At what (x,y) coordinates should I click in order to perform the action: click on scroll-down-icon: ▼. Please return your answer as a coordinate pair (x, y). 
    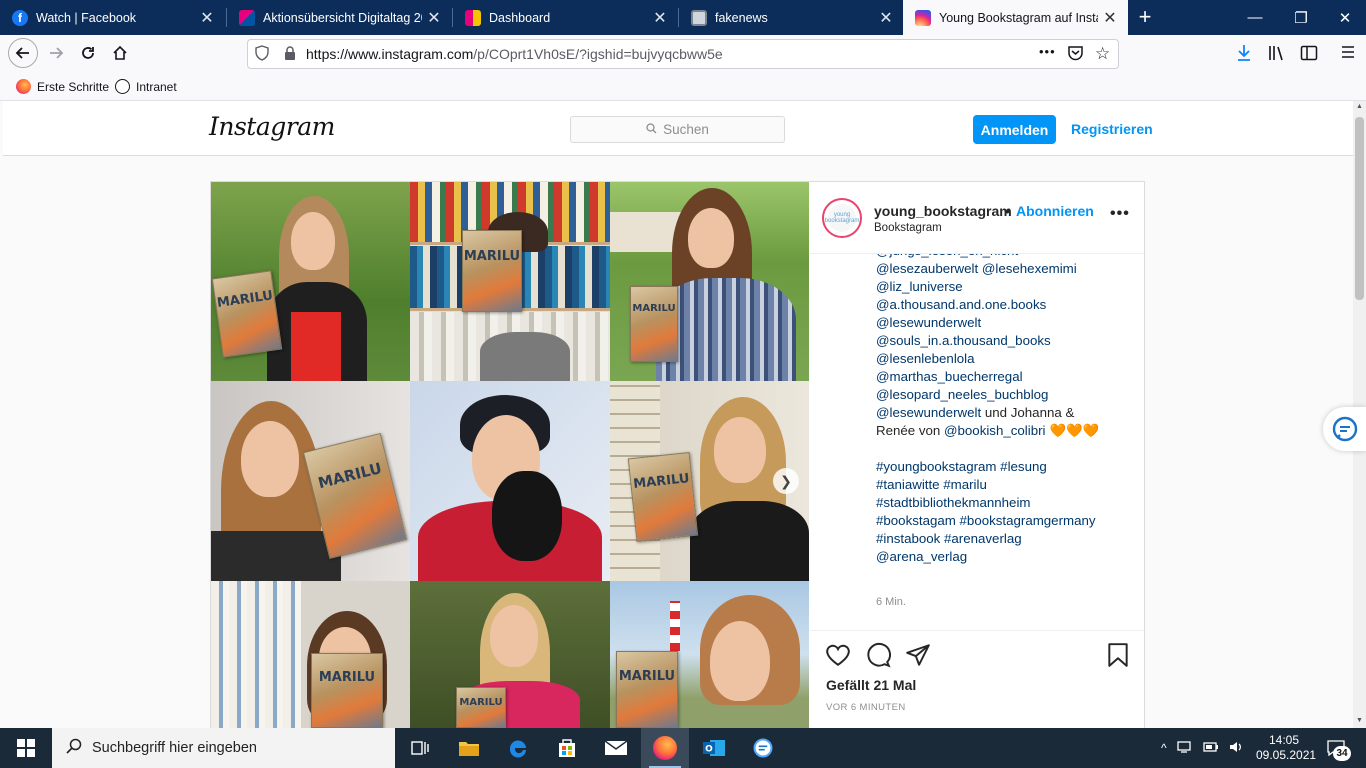
    Looking at the image, I should click on (1359, 720).